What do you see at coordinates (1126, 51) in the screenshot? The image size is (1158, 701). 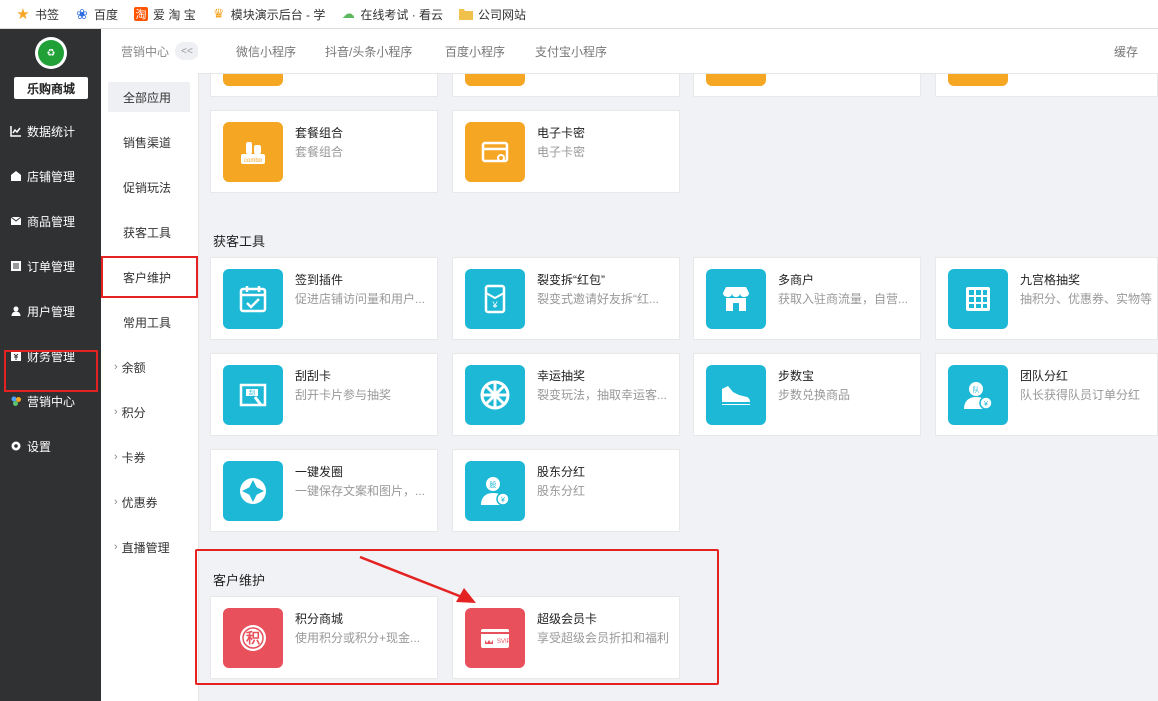 I see `cache-button: 缓存` at bounding box center [1126, 51].